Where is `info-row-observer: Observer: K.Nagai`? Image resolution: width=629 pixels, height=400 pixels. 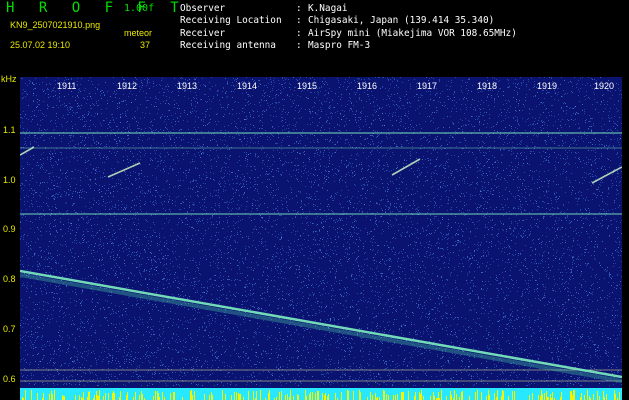
info-row-observer: Observer: K.Nagai is located at coordinates (264, 8).